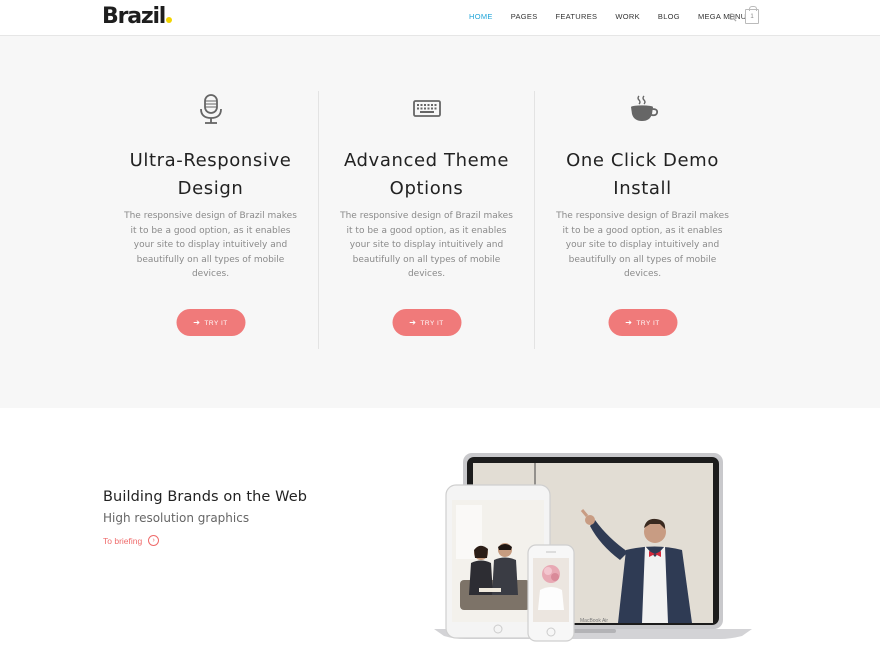  What do you see at coordinates (210, 174) in the screenshot?
I see `feature-title: Ultra-Responsive Design` at bounding box center [210, 174].